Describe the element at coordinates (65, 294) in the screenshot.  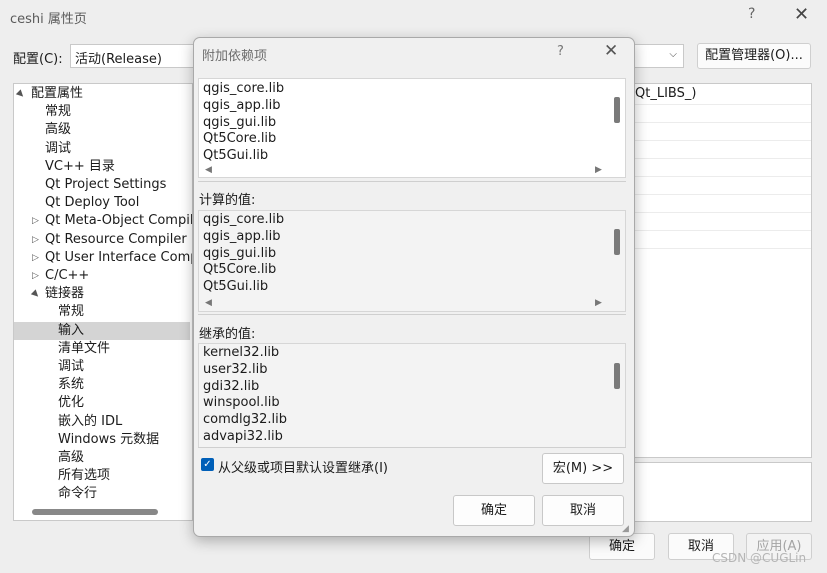
I see `tree-item-label: 链接器` at that location.